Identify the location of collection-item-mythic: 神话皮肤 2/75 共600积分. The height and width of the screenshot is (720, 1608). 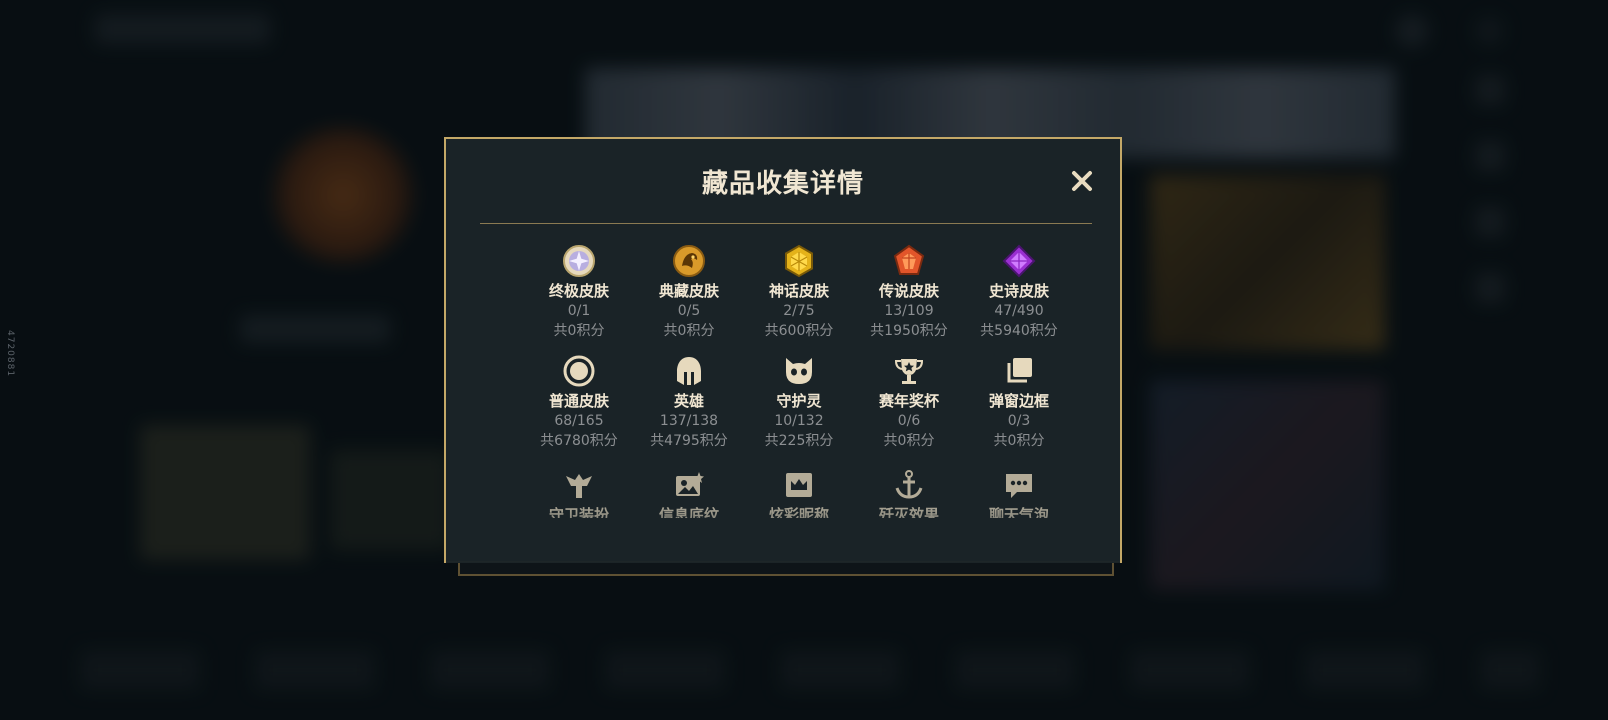
(799, 292).